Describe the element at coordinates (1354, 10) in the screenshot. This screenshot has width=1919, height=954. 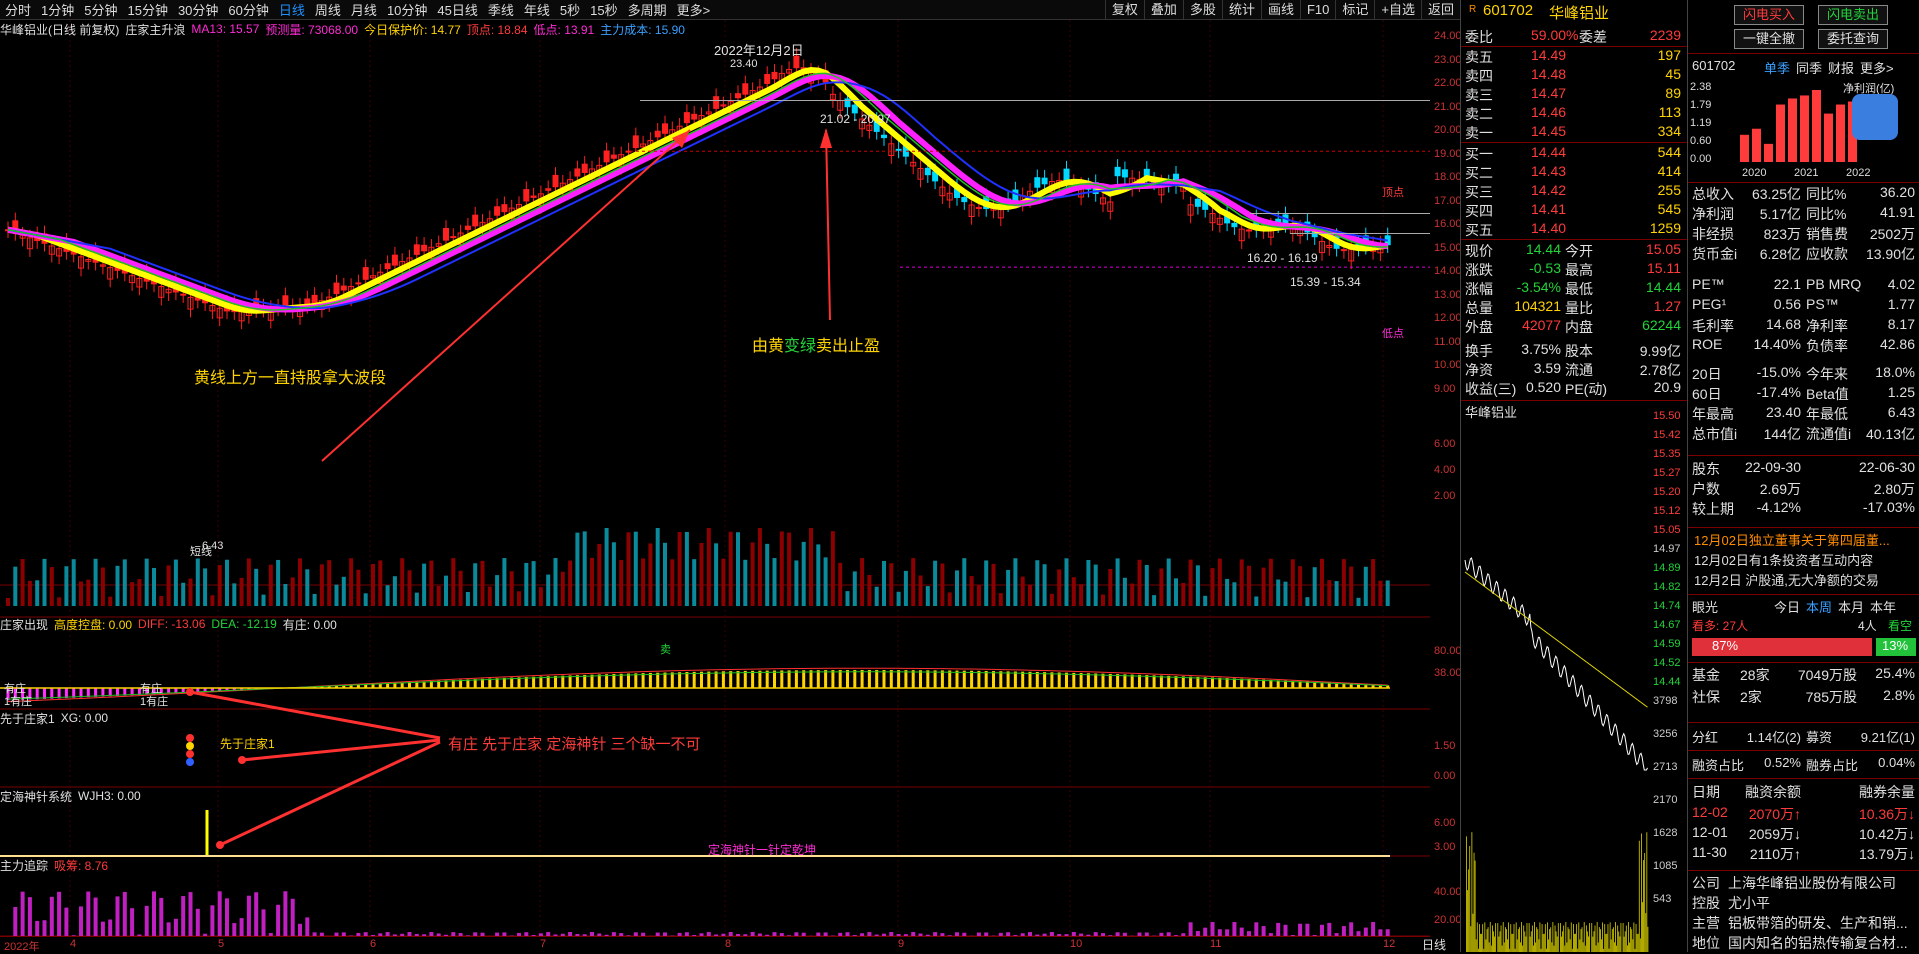
I see `tool-button-6: 标记` at that location.